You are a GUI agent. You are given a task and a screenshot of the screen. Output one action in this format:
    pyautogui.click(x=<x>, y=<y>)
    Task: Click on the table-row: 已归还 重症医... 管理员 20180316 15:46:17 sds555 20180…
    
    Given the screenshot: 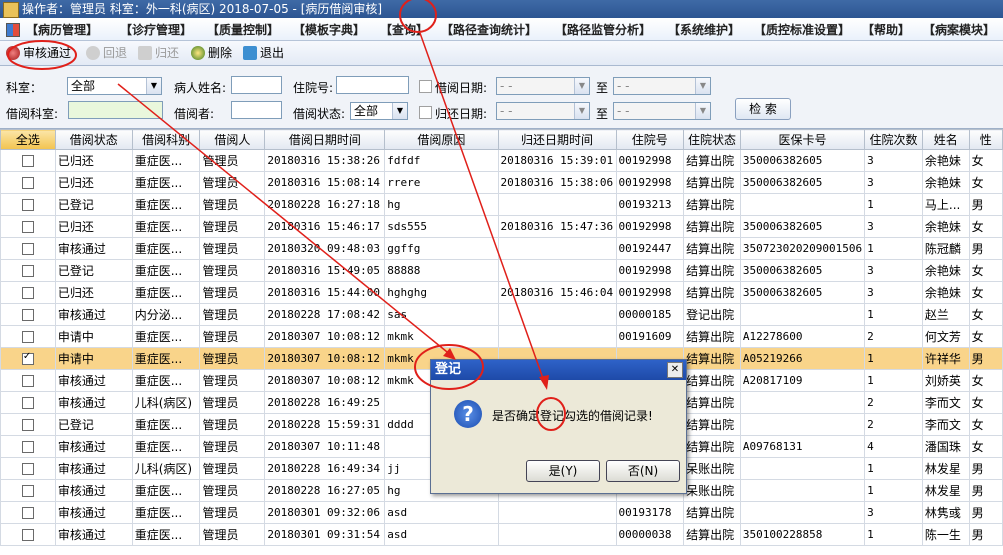 What is the action you would take?
    pyautogui.click(x=501, y=226)
    